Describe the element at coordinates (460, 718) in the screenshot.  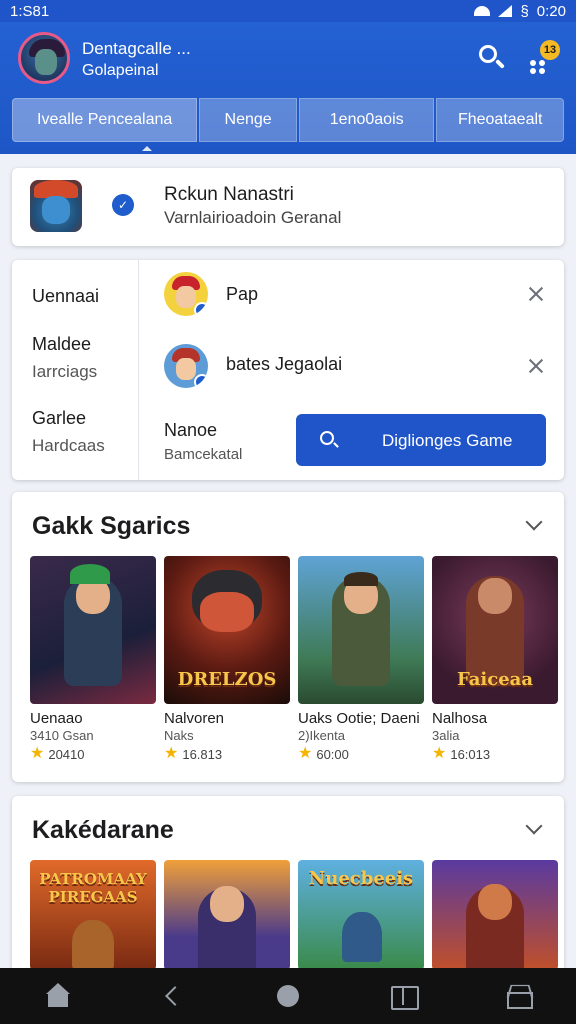
I see `game-title: Nalhosa` at that location.